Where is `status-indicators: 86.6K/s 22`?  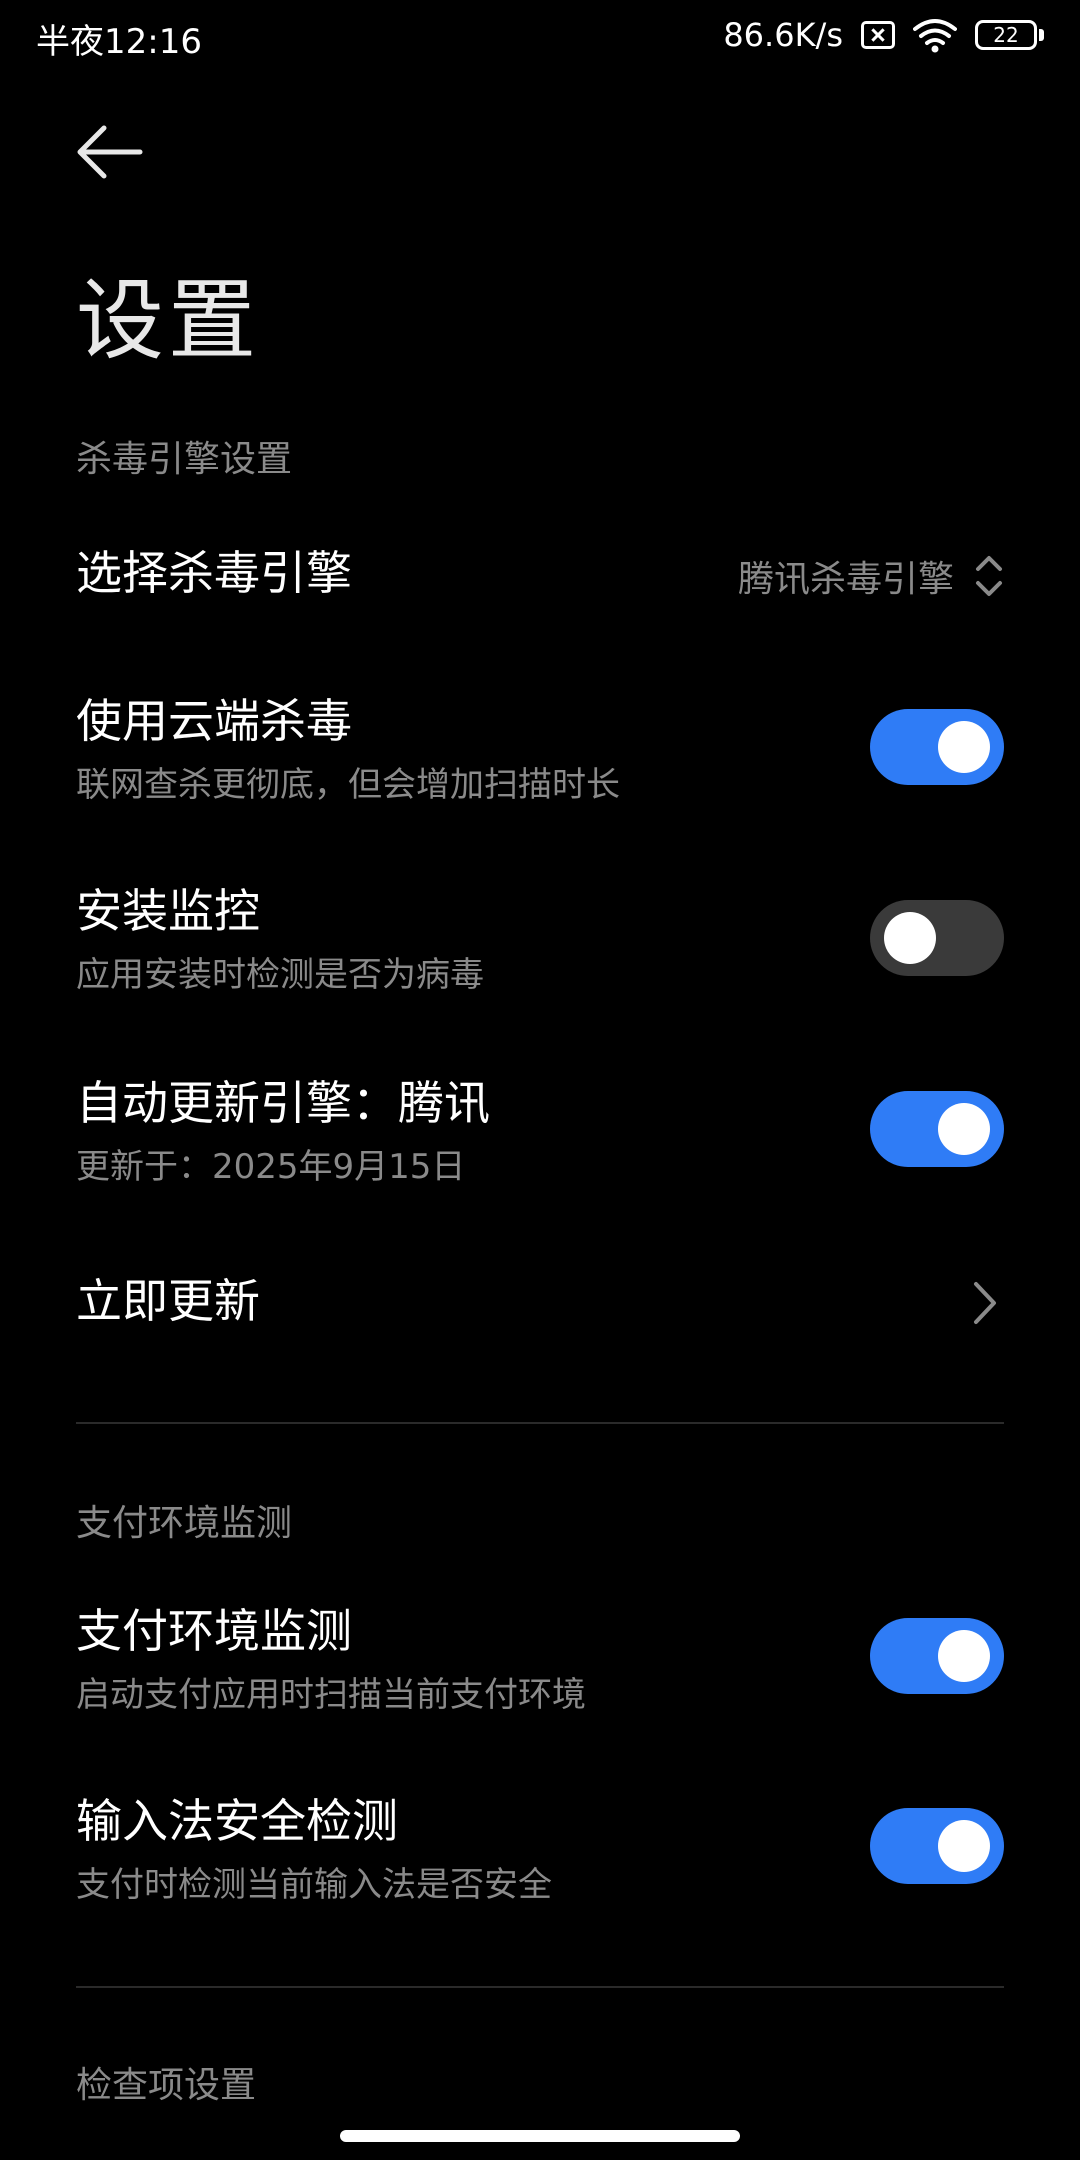 status-indicators: 86.6K/s 22 is located at coordinates (883, 35).